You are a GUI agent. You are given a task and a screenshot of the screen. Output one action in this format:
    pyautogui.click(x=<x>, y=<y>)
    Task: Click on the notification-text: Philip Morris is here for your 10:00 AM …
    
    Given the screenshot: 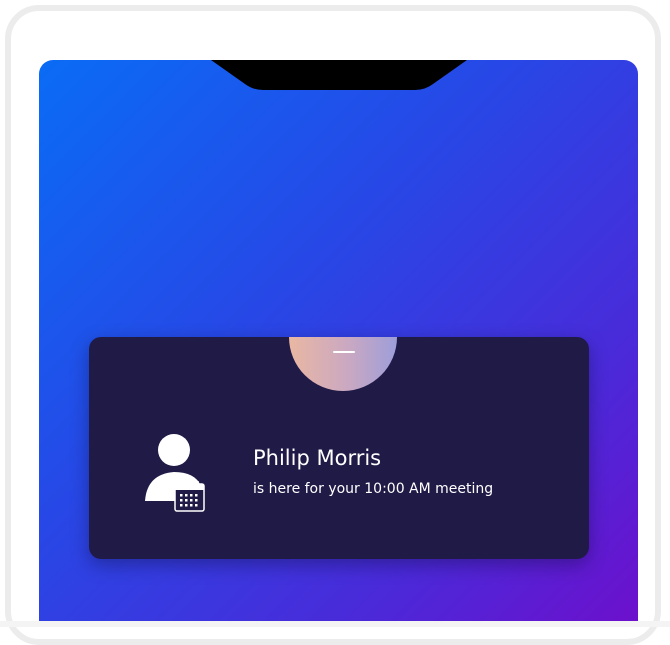 What is the action you would take?
    pyautogui.click(x=373, y=472)
    